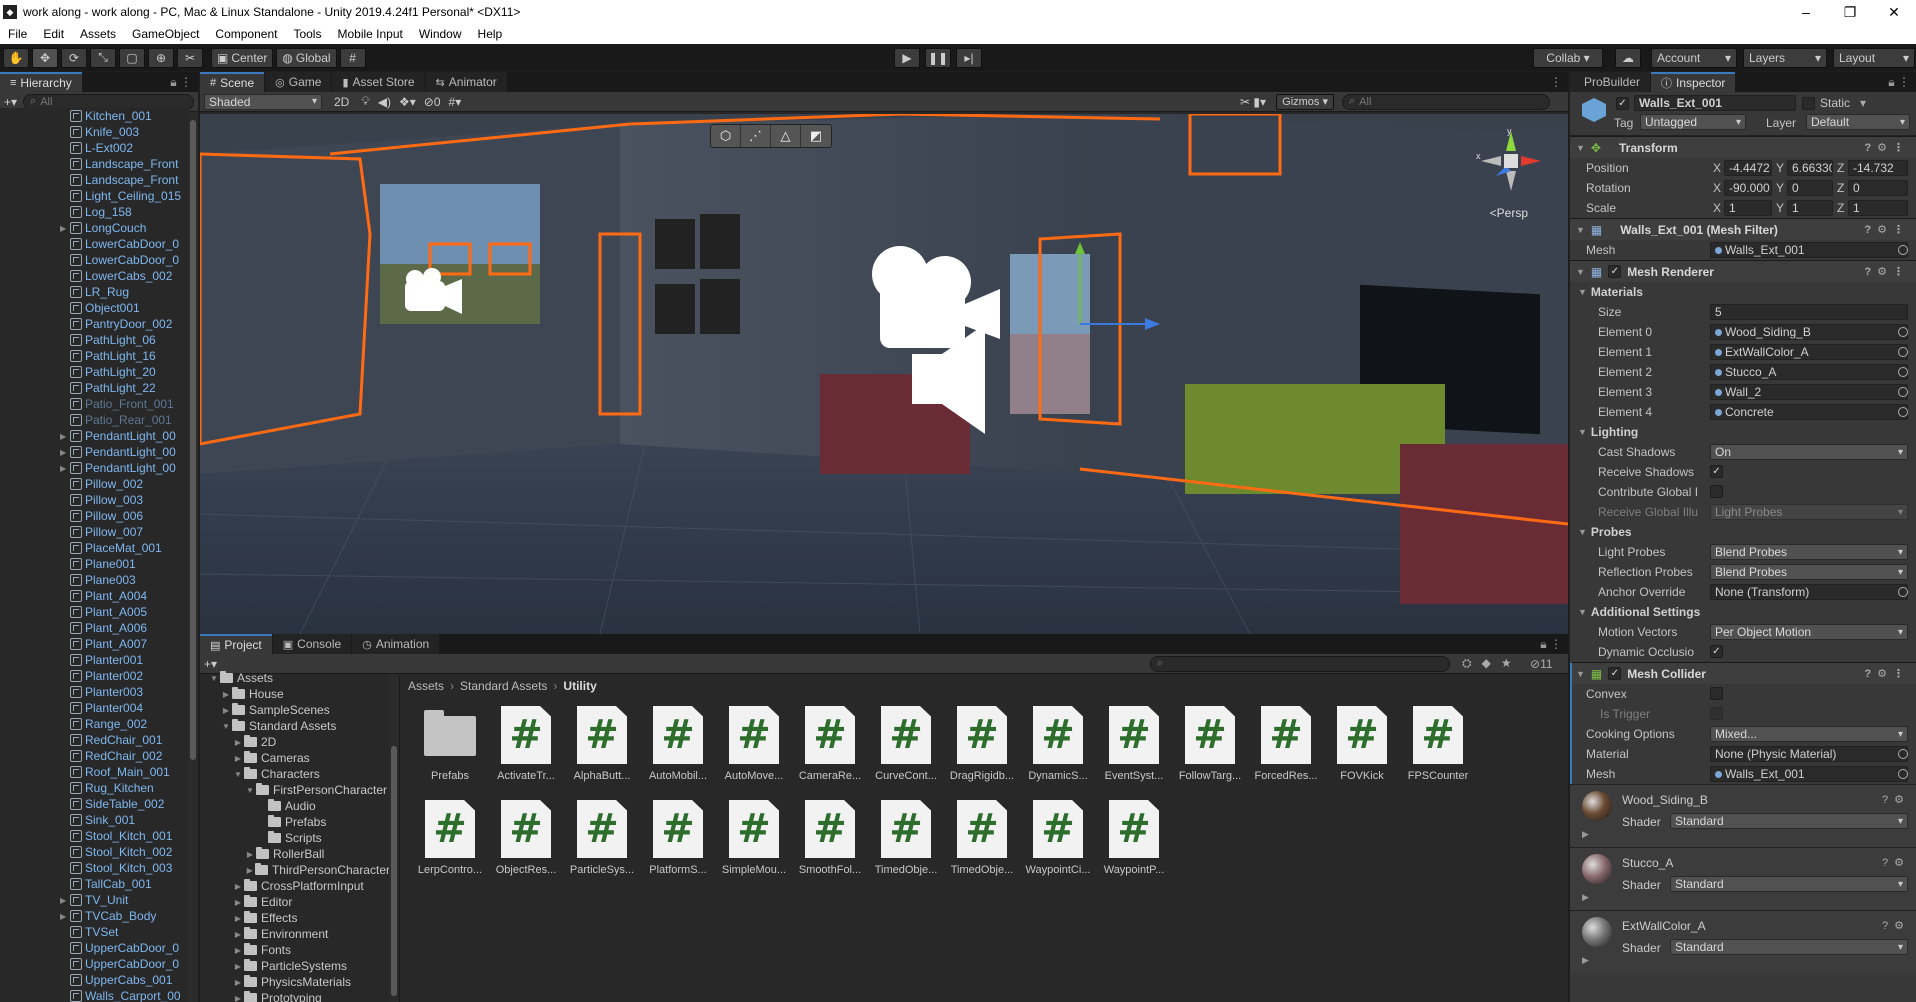 The height and width of the screenshot is (1002, 1916). I want to click on hierarchy-item: ▶SideTable_002, so click(95, 804).